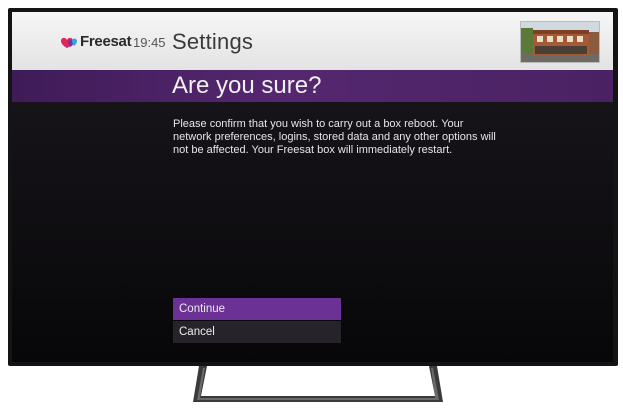 This screenshot has height=410, width=623. I want to click on live-tv-preview, so click(560, 42).